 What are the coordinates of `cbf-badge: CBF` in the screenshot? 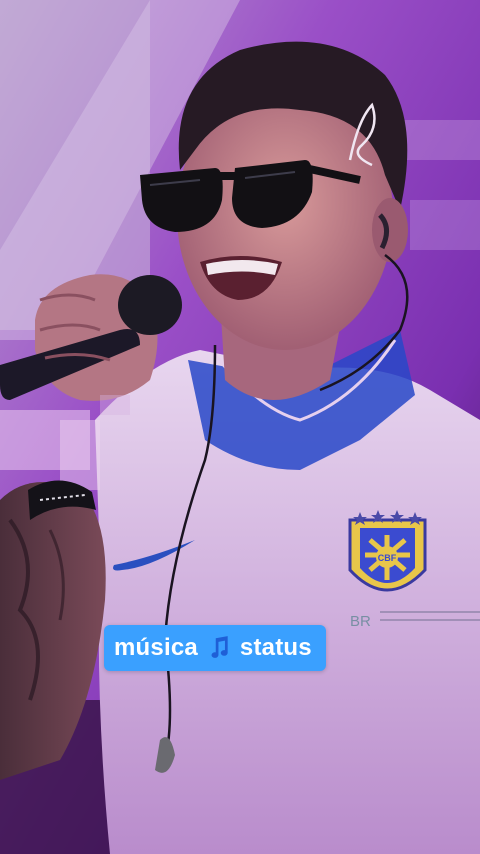 It's located at (387, 551).